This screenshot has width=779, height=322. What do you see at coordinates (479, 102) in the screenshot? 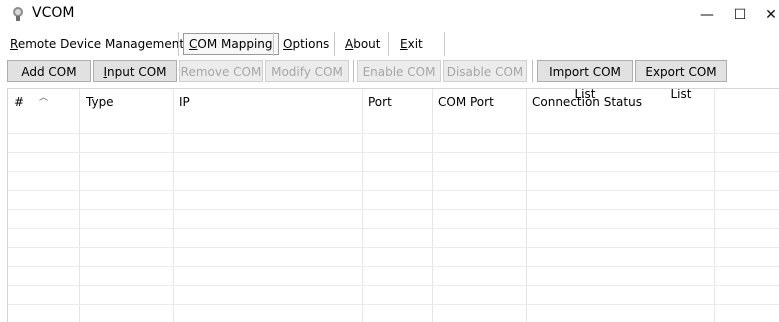
I see `column-header-com-port: COM Port` at bounding box center [479, 102].